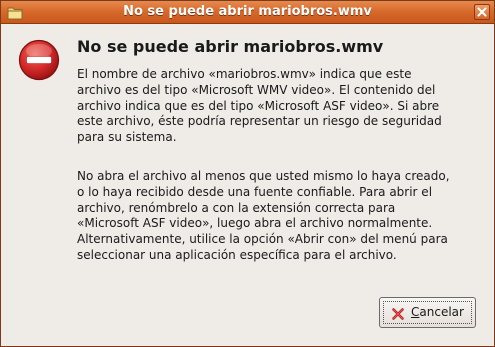 The image size is (495, 347). I want to click on close-button, so click(482, 12).